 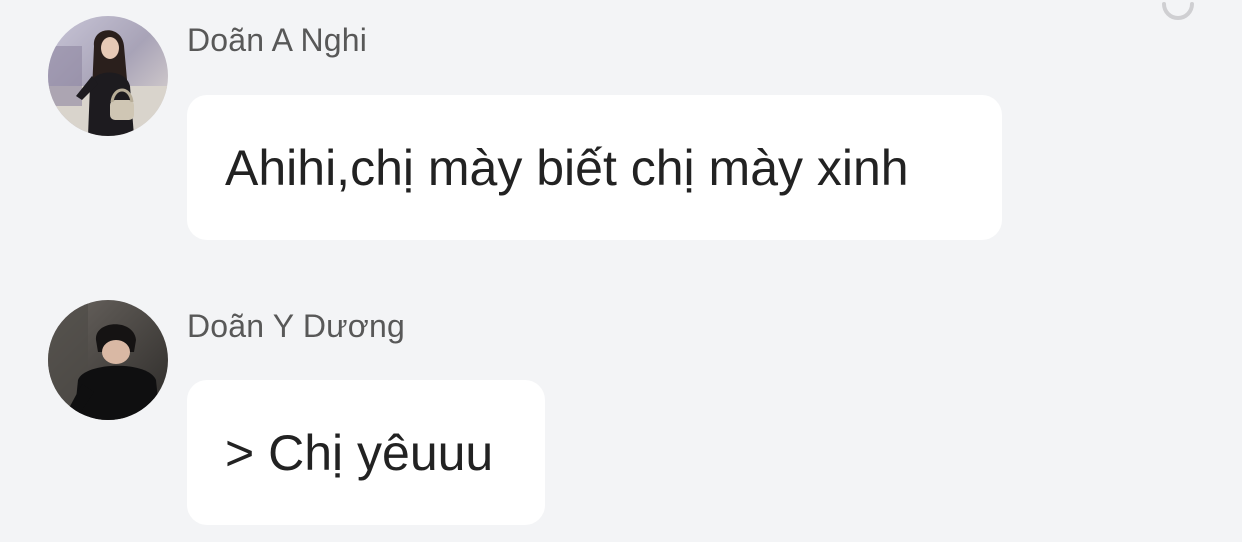 I want to click on message-text: Ahihi,chị mày biết chị mày xinh, so click(x=567, y=167).